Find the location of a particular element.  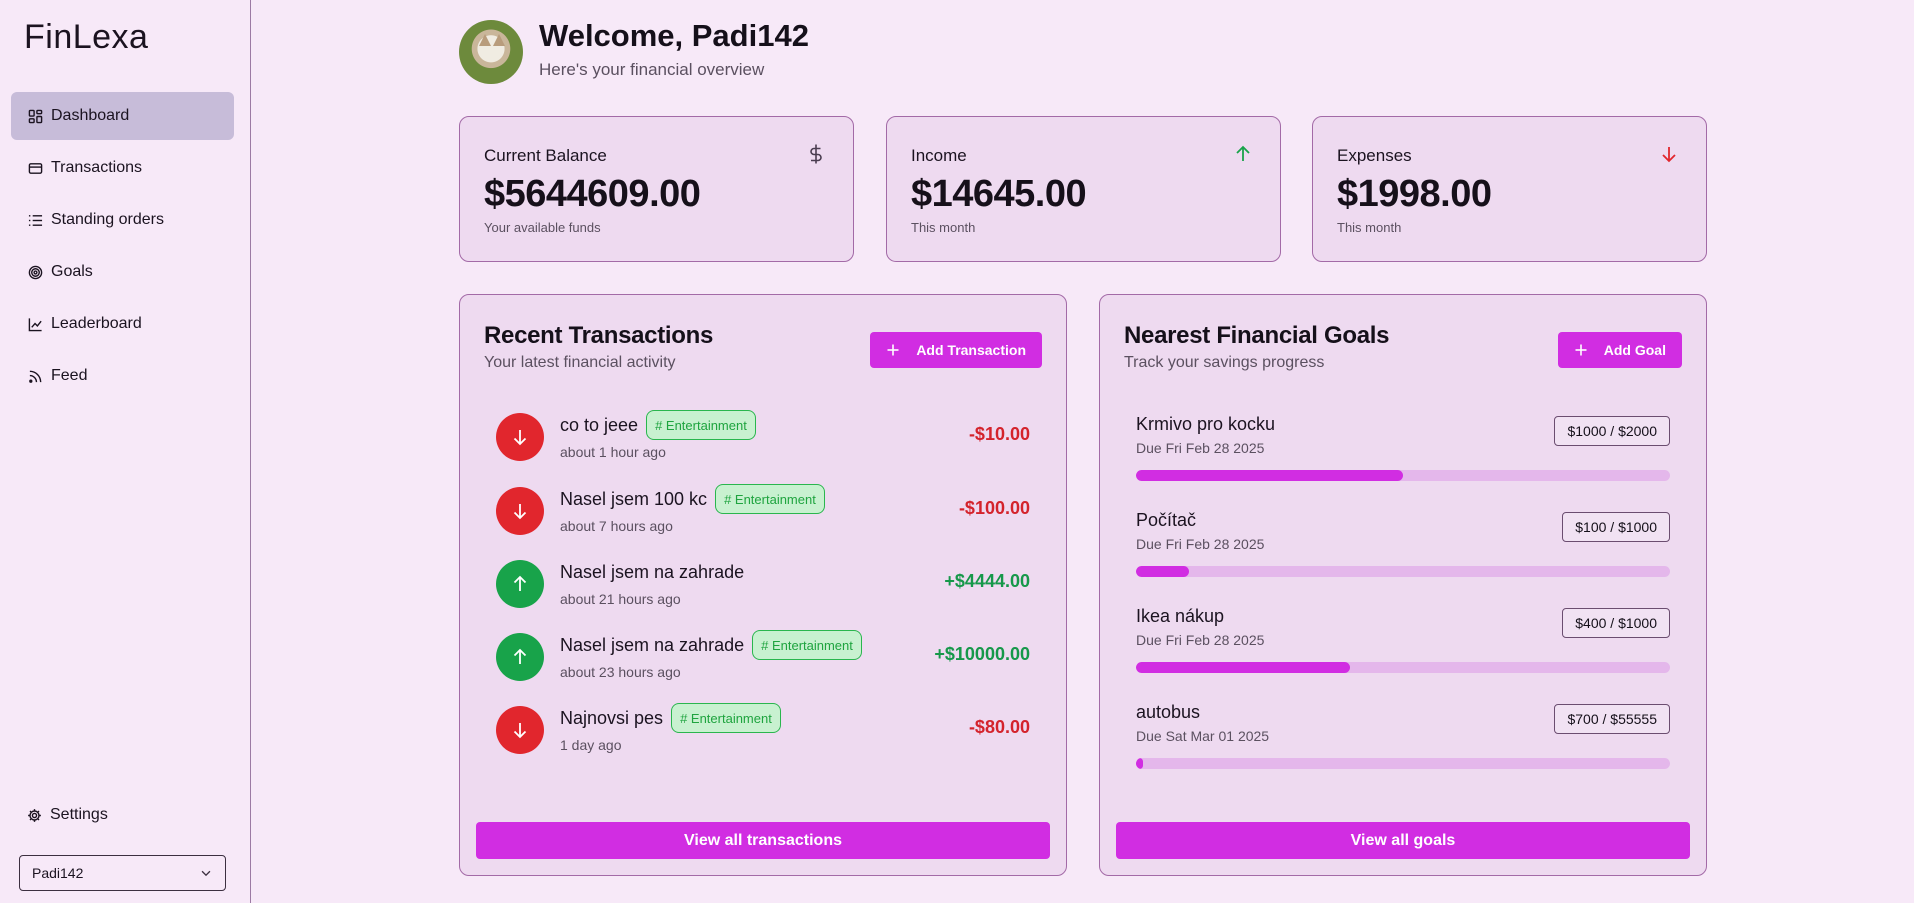

expenses-card: Expenses $1998.00 This month is located at coordinates (1509, 189).